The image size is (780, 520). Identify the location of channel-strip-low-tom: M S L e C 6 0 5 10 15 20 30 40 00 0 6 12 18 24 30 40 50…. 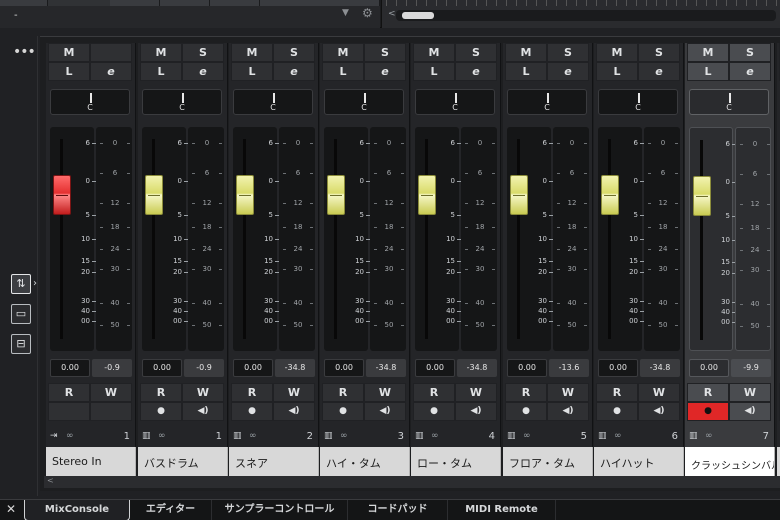
(456, 264).